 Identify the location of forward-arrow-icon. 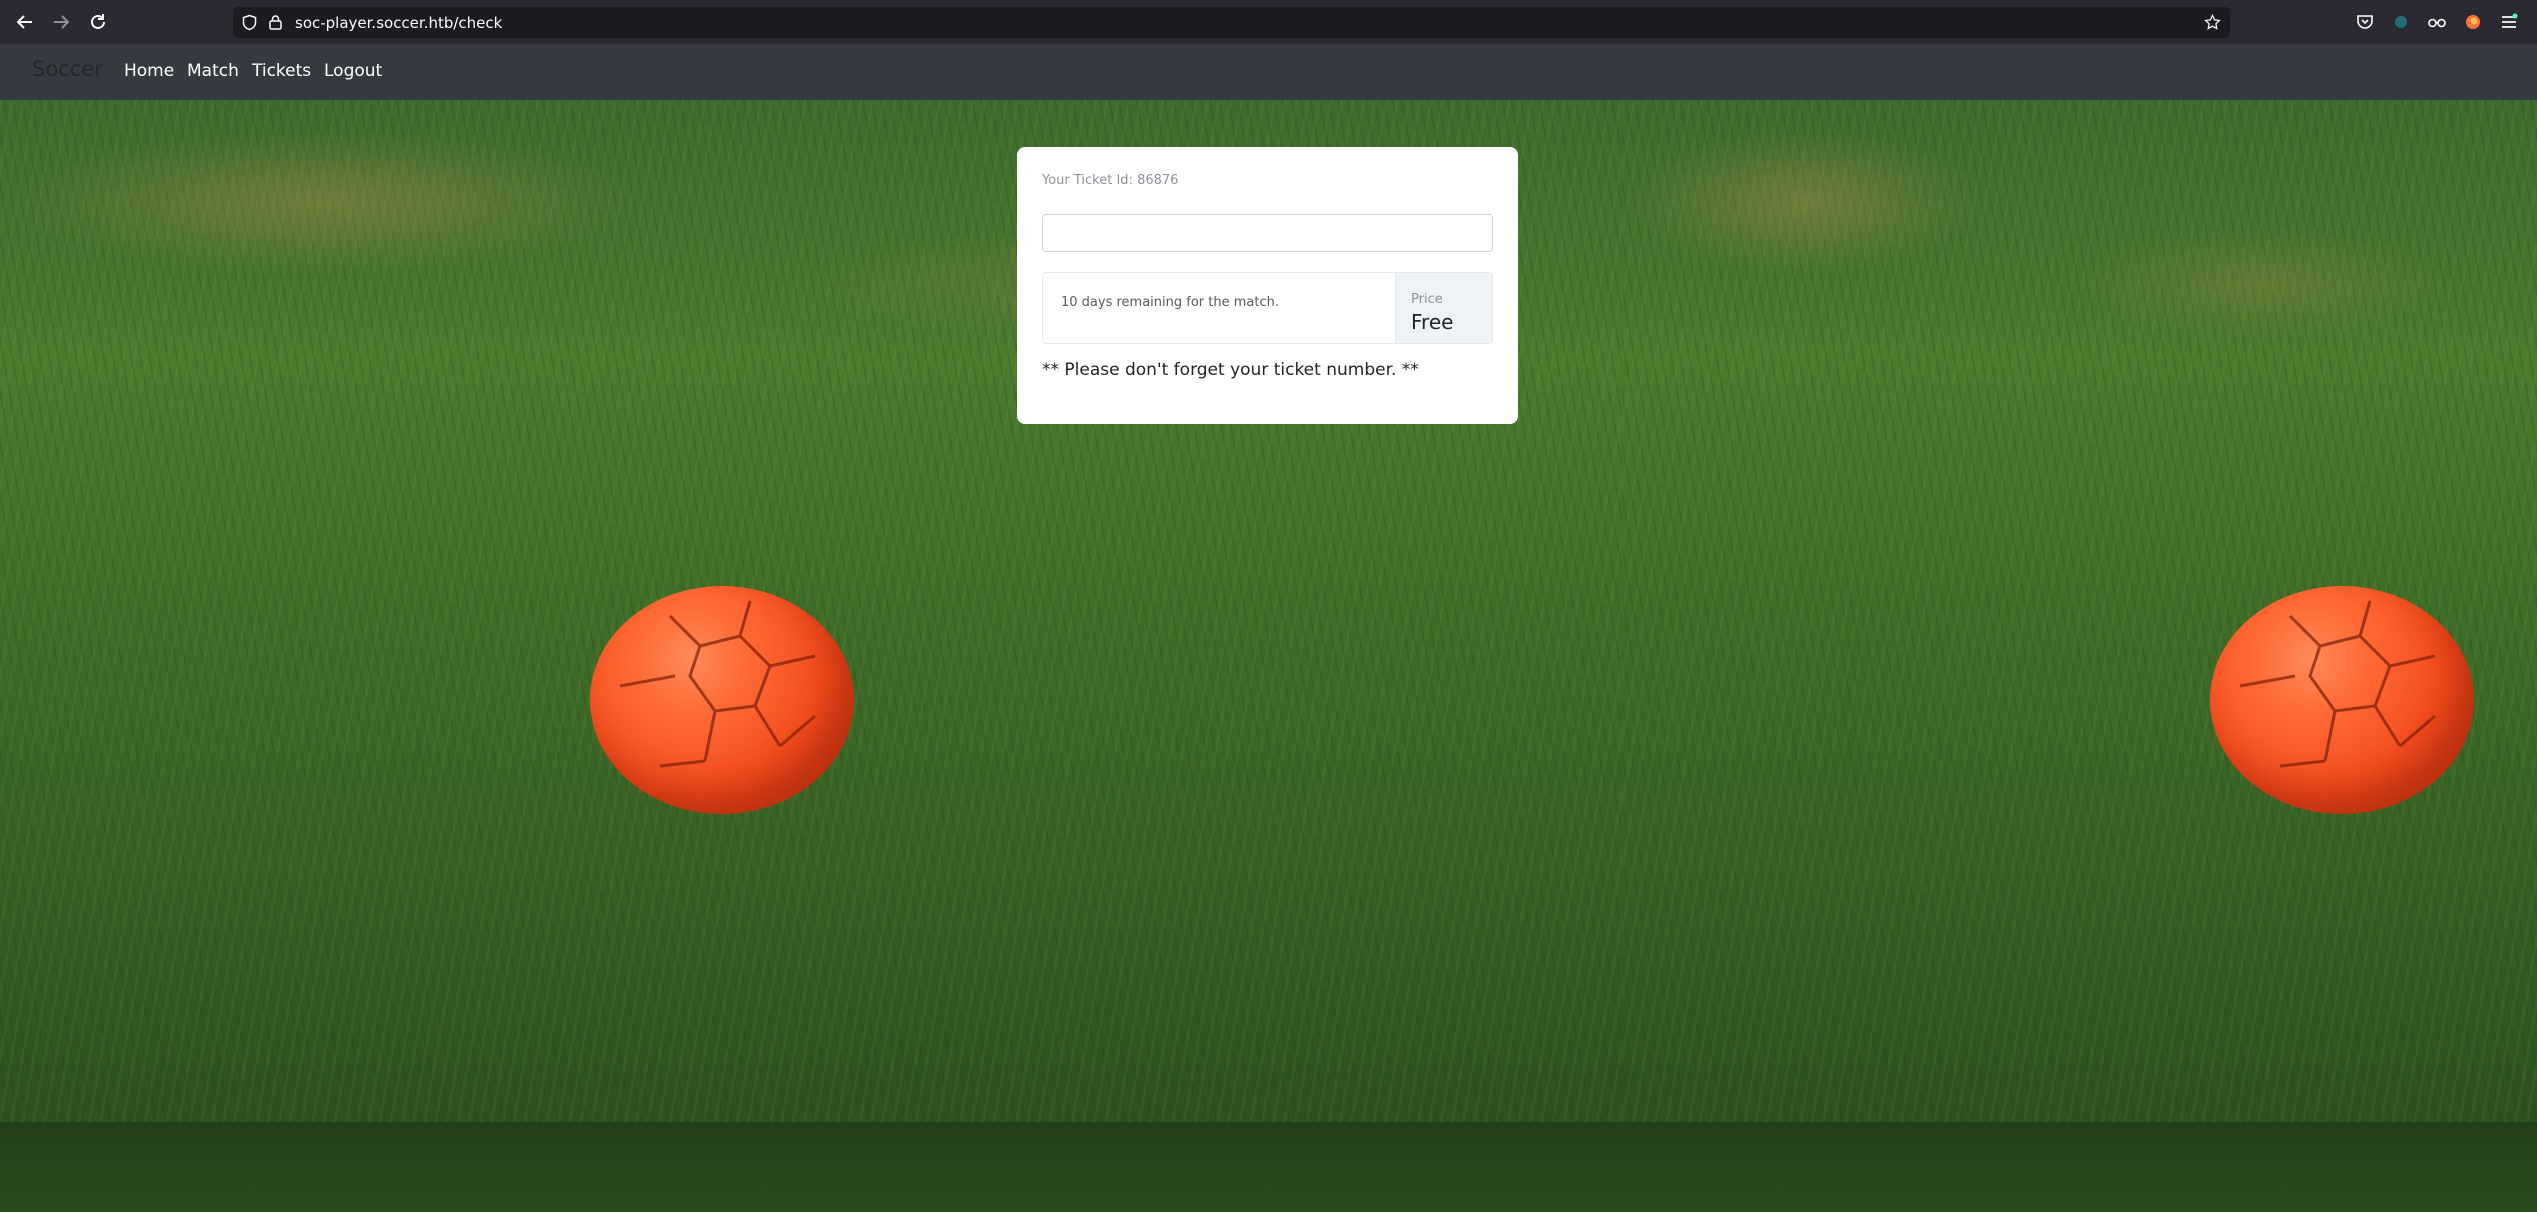
(61, 22).